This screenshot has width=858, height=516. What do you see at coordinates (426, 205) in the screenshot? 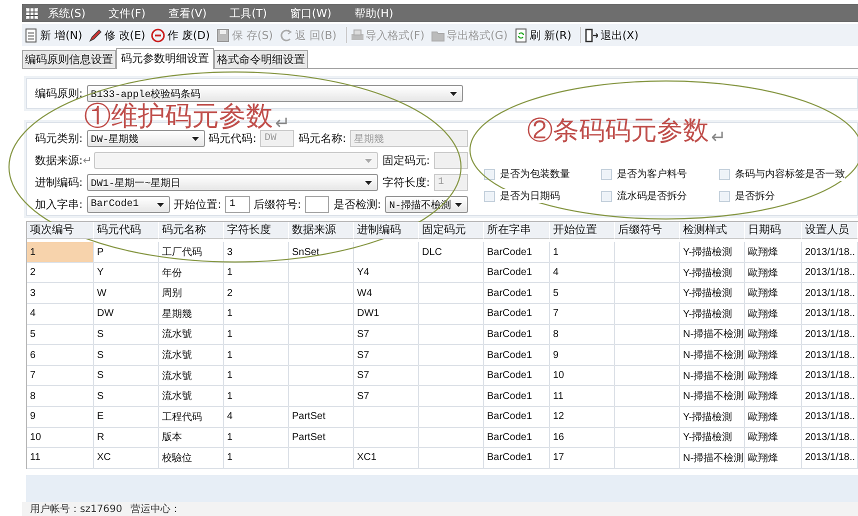
I see `dropdown: N-掃描不檢測` at bounding box center [426, 205].